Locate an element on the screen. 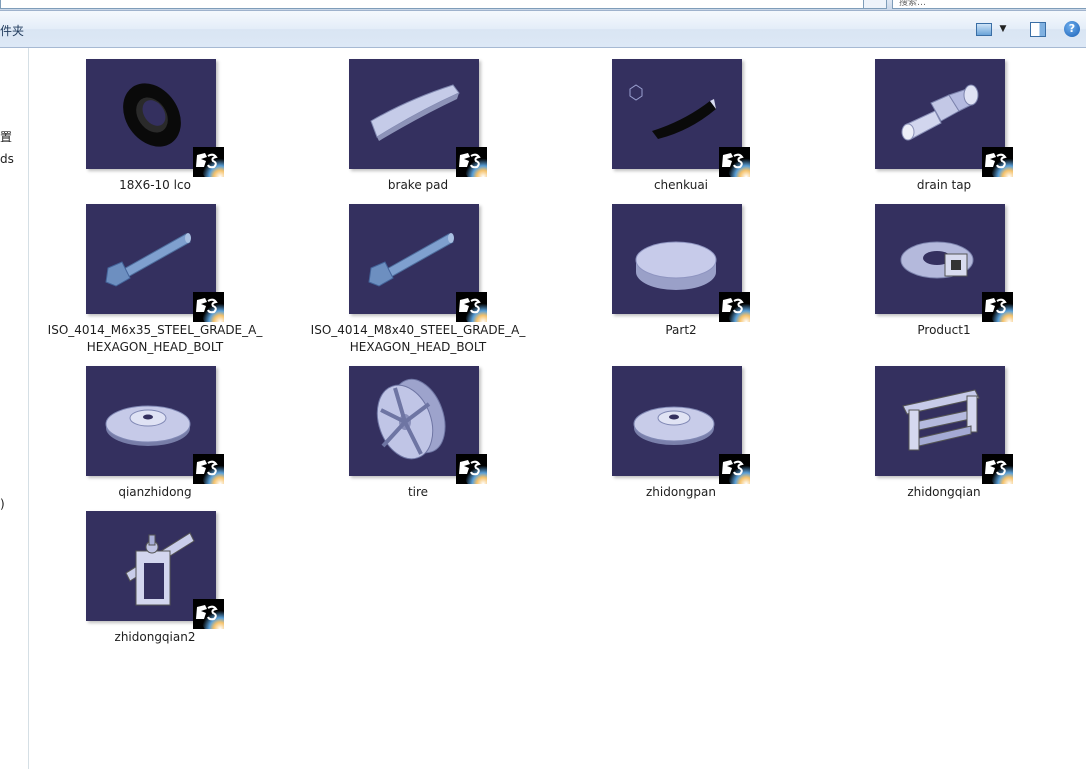 Image resolution: width=1086 pixels, height=769 pixels. file-name: tire is located at coordinates (418, 492).